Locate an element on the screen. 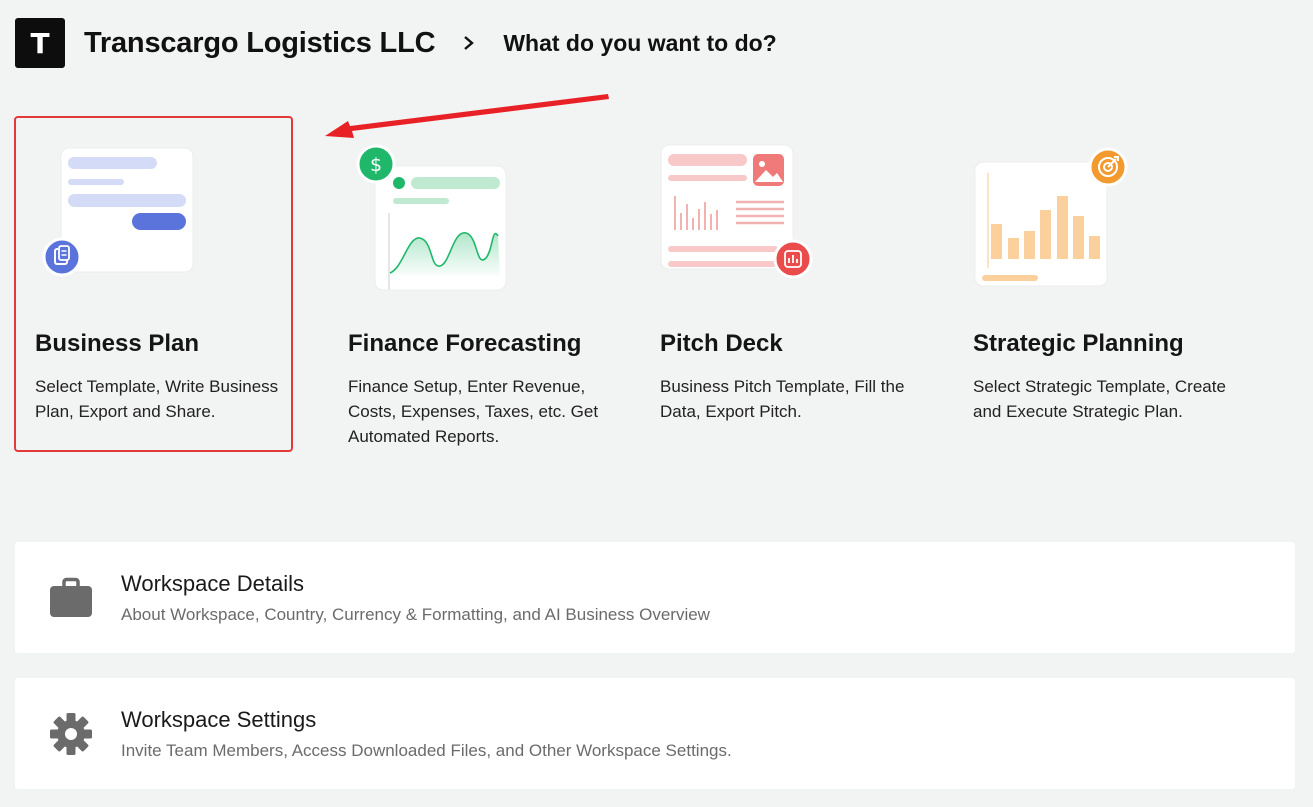 Image resolution: width=1313 pixels, height=807 pixels. workspace-logo: T is located at coordinates (40, 43).